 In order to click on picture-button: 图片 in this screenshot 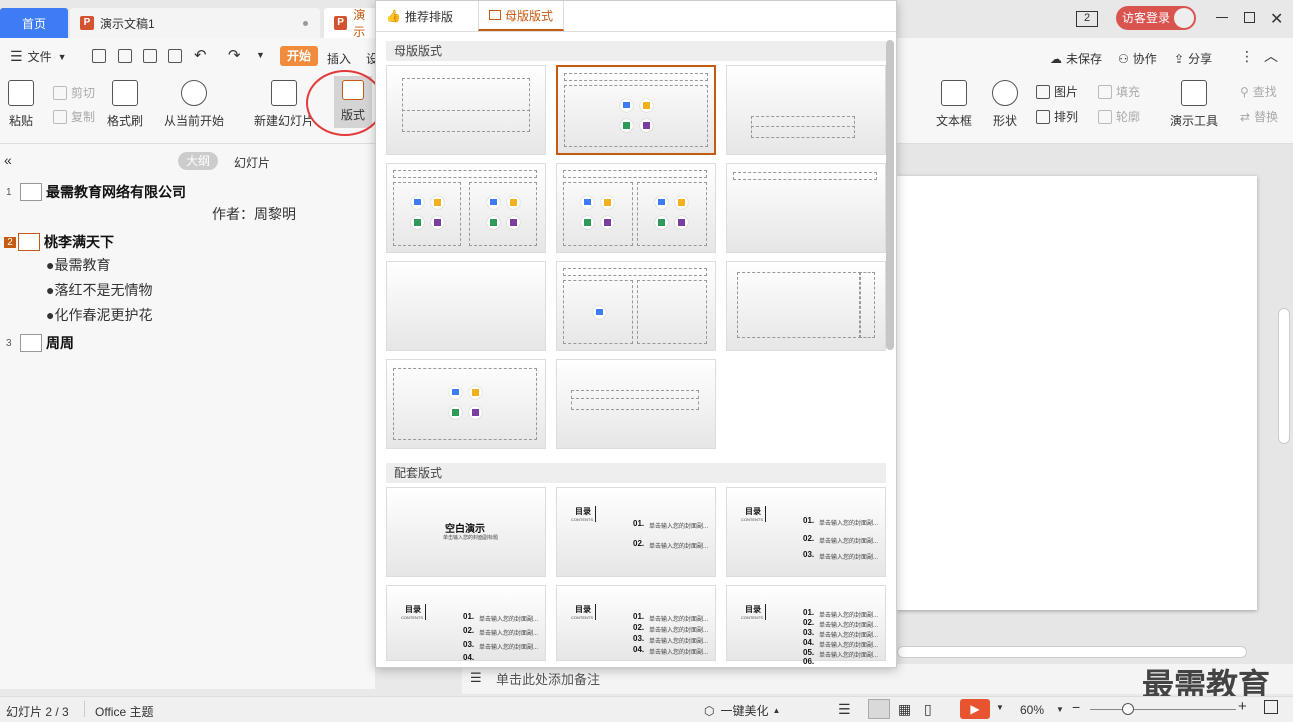, I will do `click(1057, 91)`.